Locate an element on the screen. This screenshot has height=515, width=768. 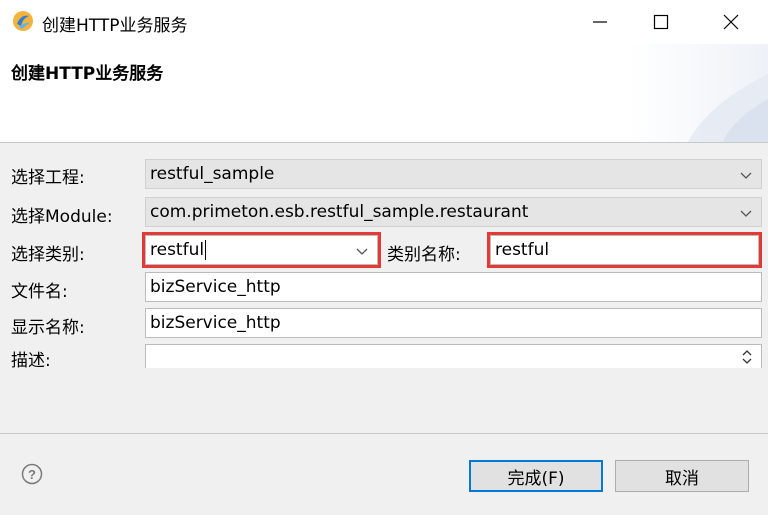
header-decoration is located at coordinates (728, 108).